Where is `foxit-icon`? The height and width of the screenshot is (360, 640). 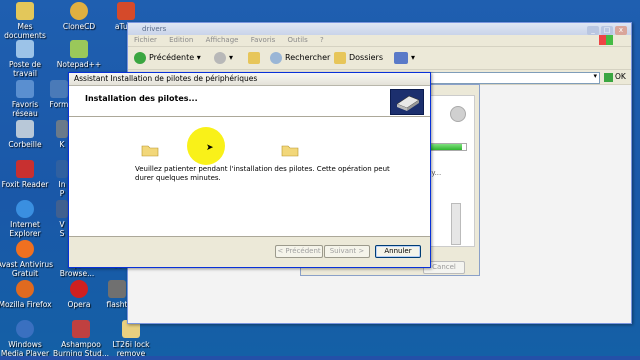 foxit-icon is located at coordinates (25, 169).